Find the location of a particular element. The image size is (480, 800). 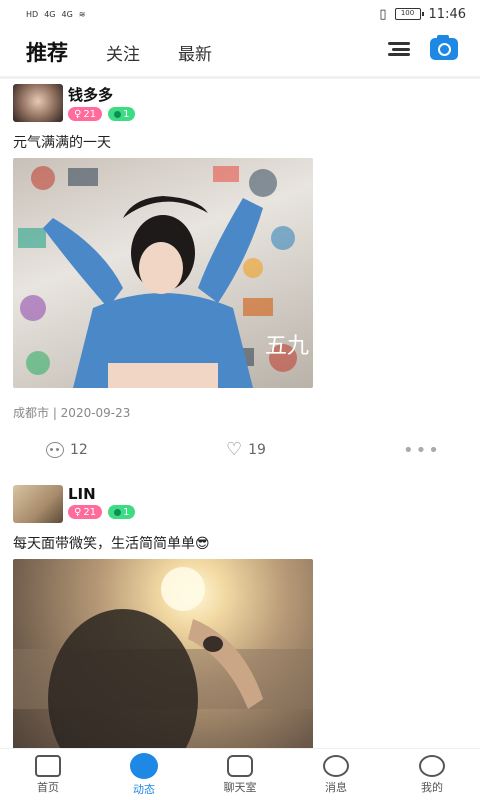

photo-illustration is located at coordinates (163, 657).